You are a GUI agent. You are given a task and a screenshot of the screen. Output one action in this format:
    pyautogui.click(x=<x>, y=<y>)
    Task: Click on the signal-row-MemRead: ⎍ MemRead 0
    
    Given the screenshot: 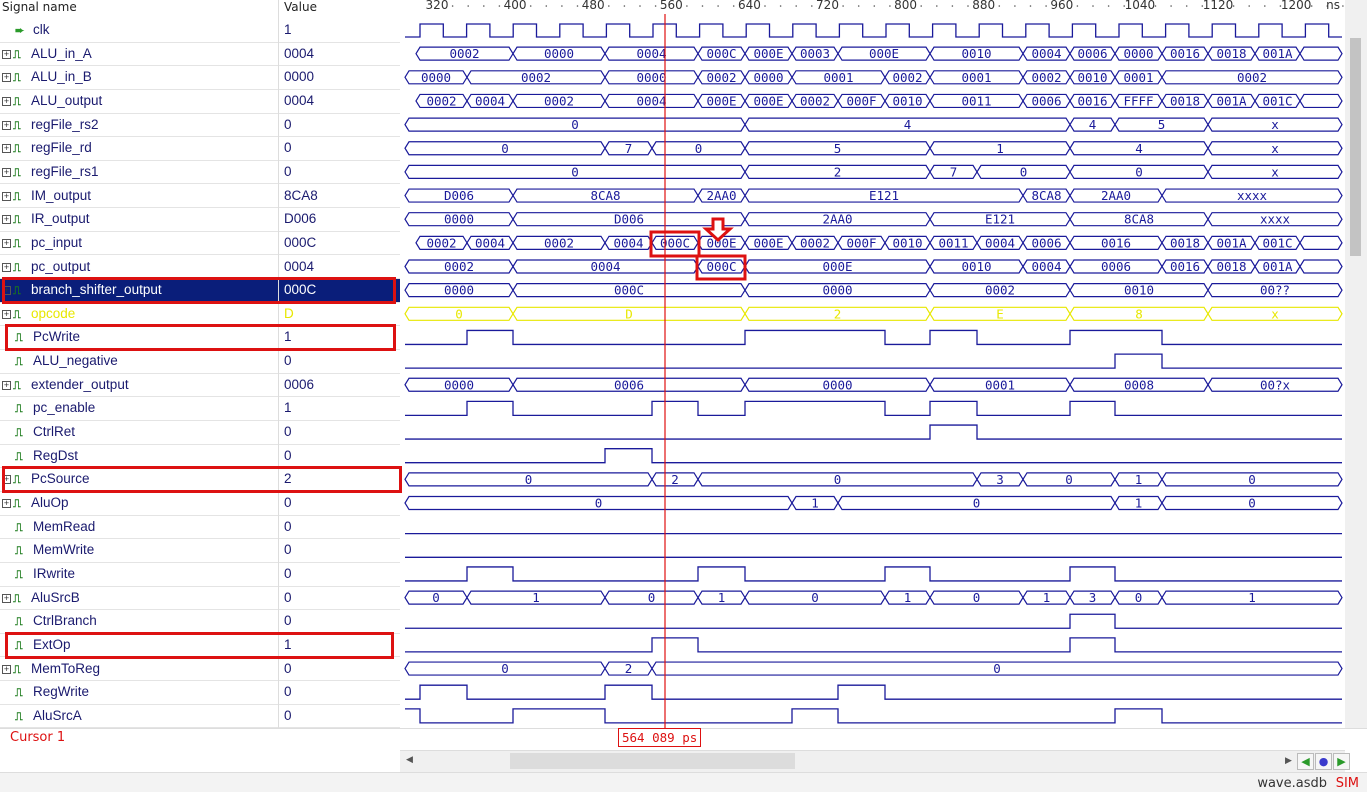 What is the action you would take?
    pyautogui.click(x=200, y=528)
    